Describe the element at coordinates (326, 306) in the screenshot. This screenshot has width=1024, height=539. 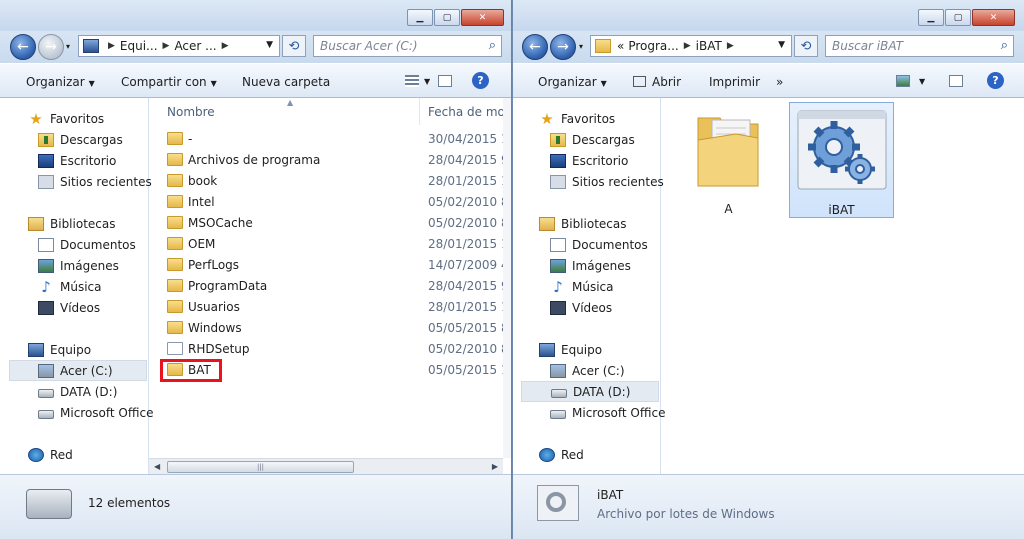
I see `file-row: Usuarios 28/01/2015 18:` at that location.